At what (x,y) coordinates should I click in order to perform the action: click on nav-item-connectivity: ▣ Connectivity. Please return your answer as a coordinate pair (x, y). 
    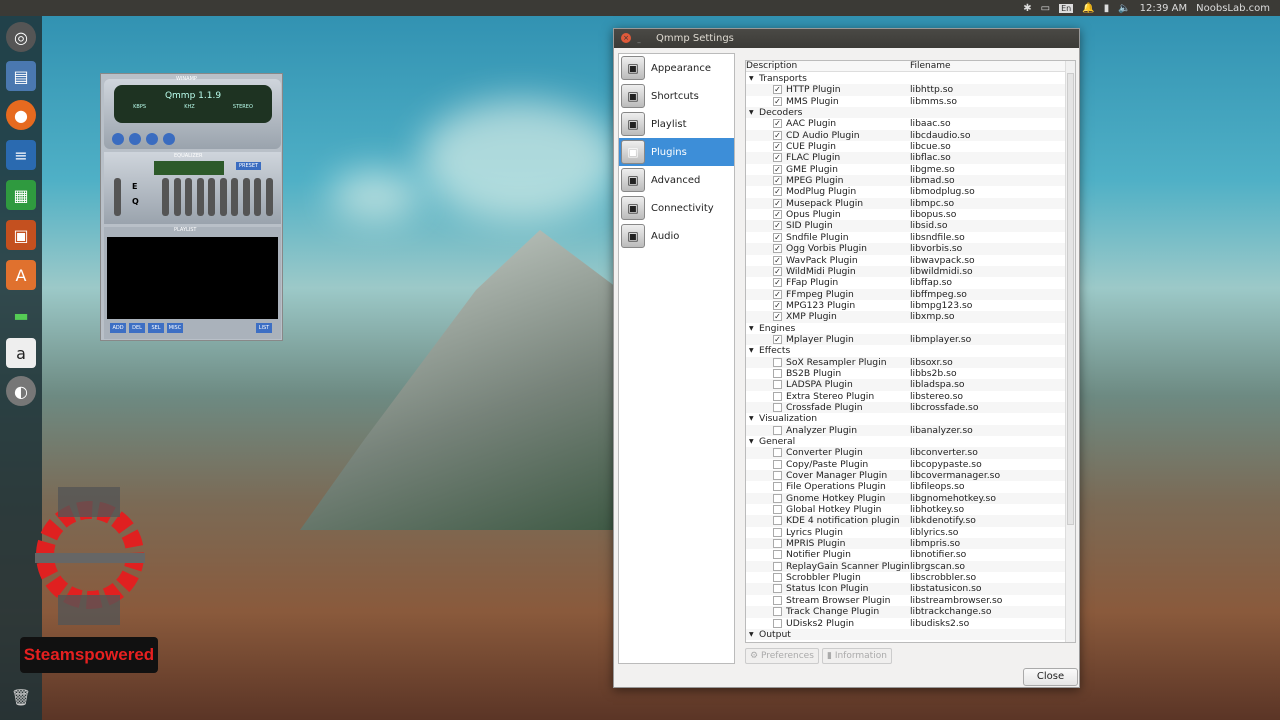
    Looking at the image, I should click on (676, 208).